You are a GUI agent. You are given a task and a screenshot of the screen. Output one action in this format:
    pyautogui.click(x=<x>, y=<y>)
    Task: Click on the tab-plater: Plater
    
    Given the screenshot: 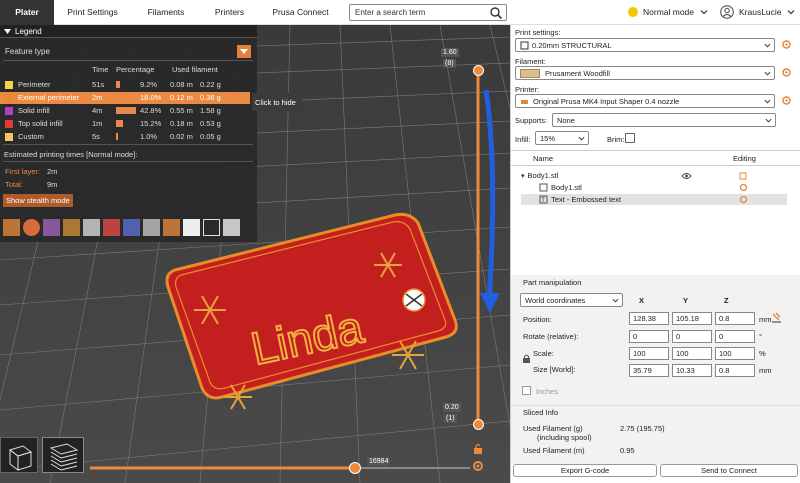 What is the action you would take?
    pyautogui.click(x=27, y=12)
    